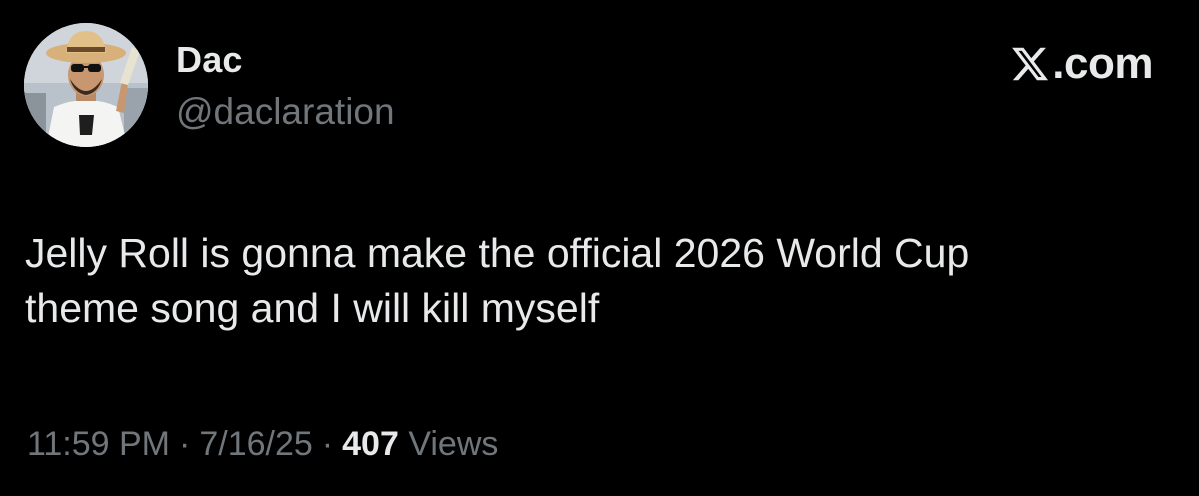 The width and height of the screenshot is (1199, 496). What do you see at coordinates (255, 444) in the screenshot?
I see `tweet-date: 7/16/25` at bounding box center [255, 444].